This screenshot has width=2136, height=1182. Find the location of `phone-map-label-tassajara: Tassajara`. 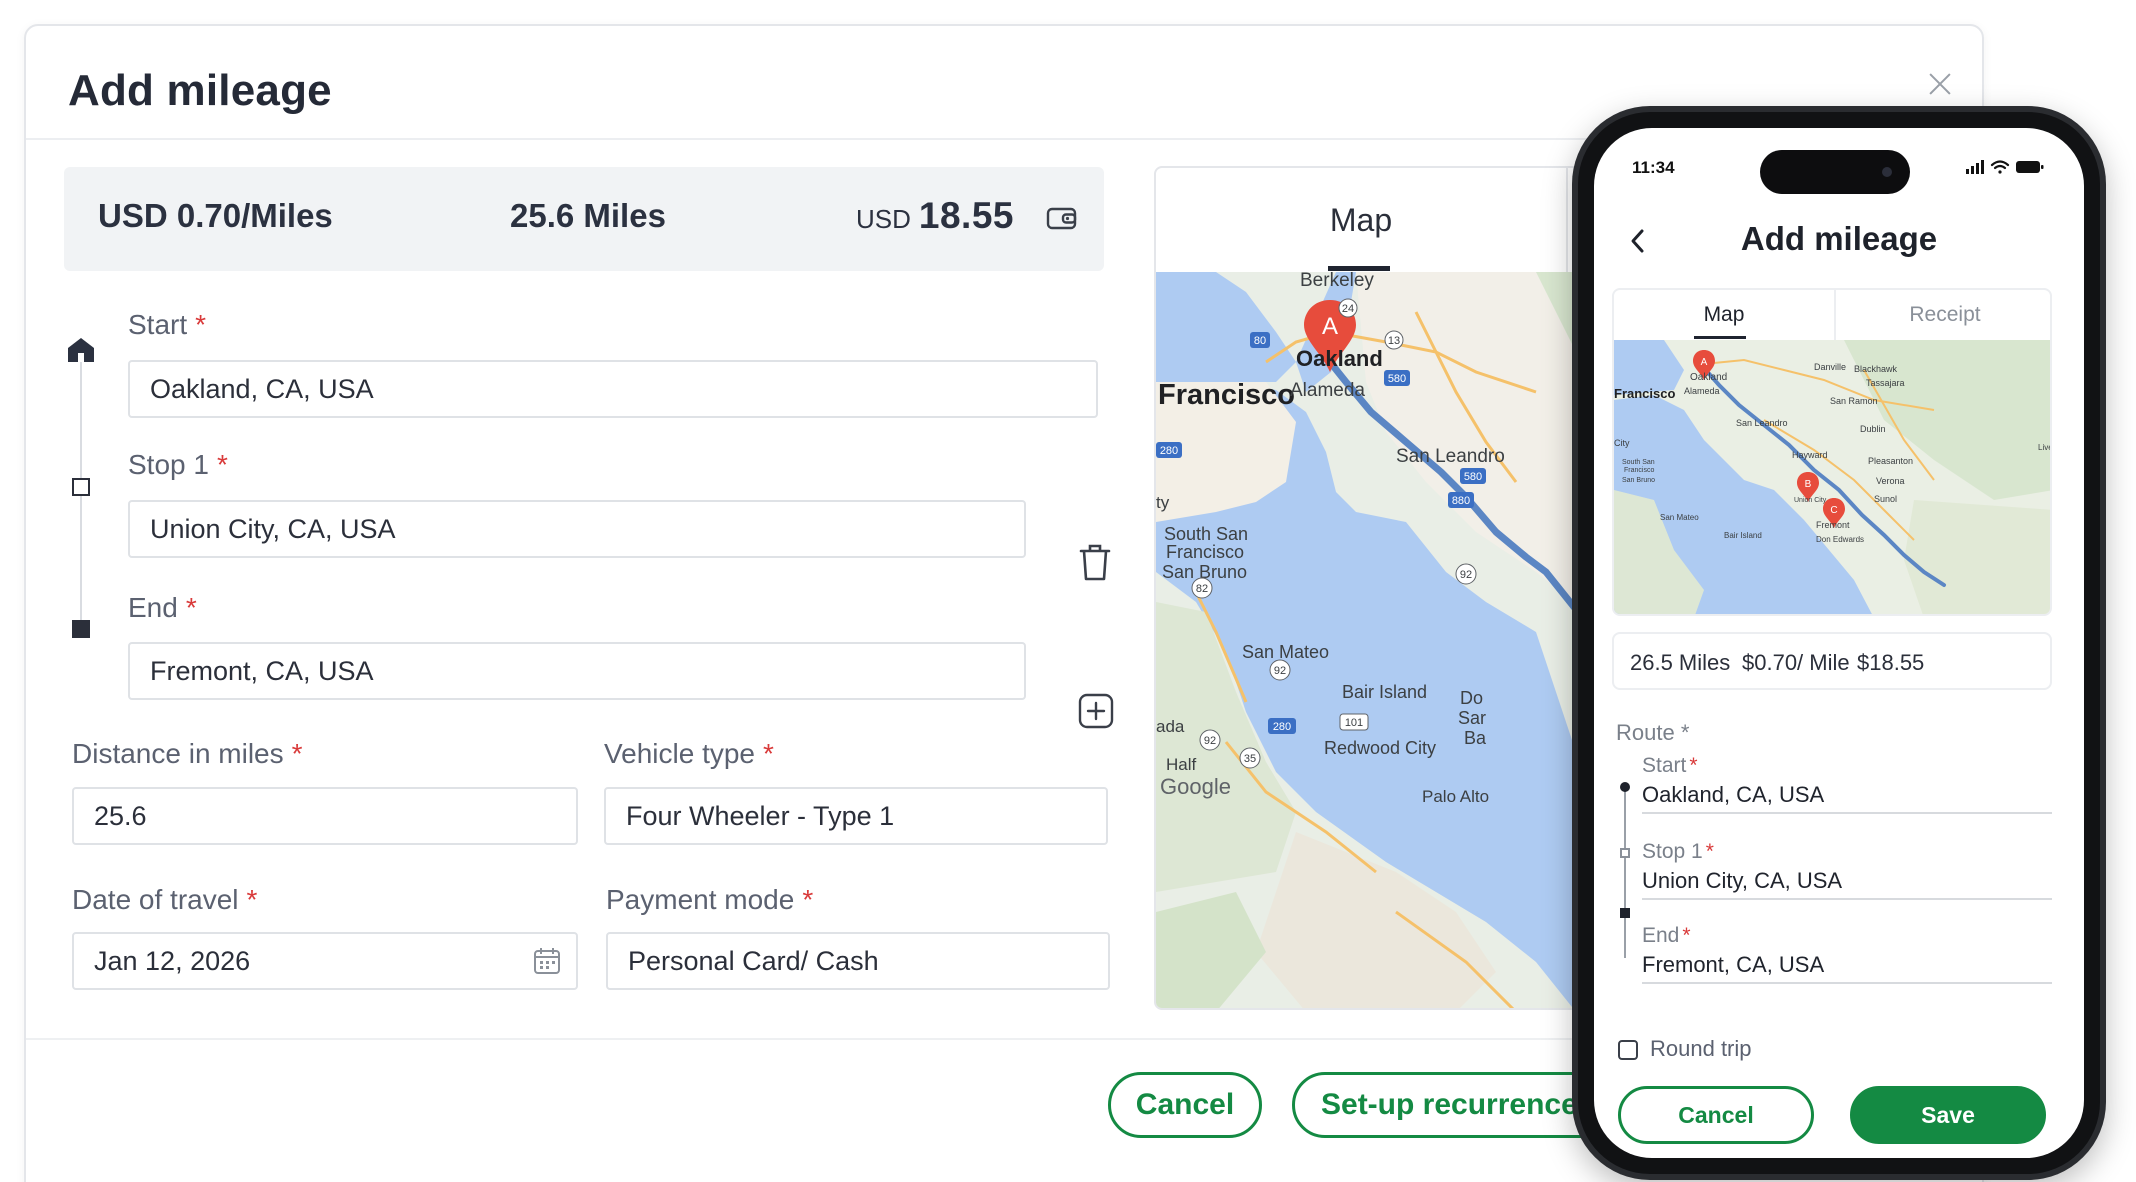

phone-map-label-tassajara: Tassajara is located at coordinates (1885, 383).